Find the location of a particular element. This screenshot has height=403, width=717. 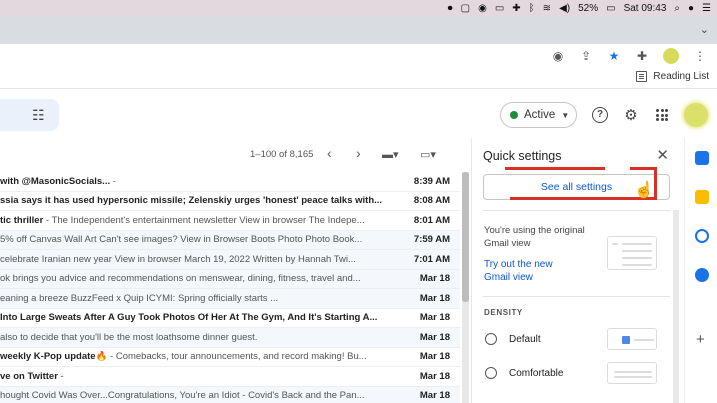

email-preview: ve on Twitter - is located at coordinates (191, 376).